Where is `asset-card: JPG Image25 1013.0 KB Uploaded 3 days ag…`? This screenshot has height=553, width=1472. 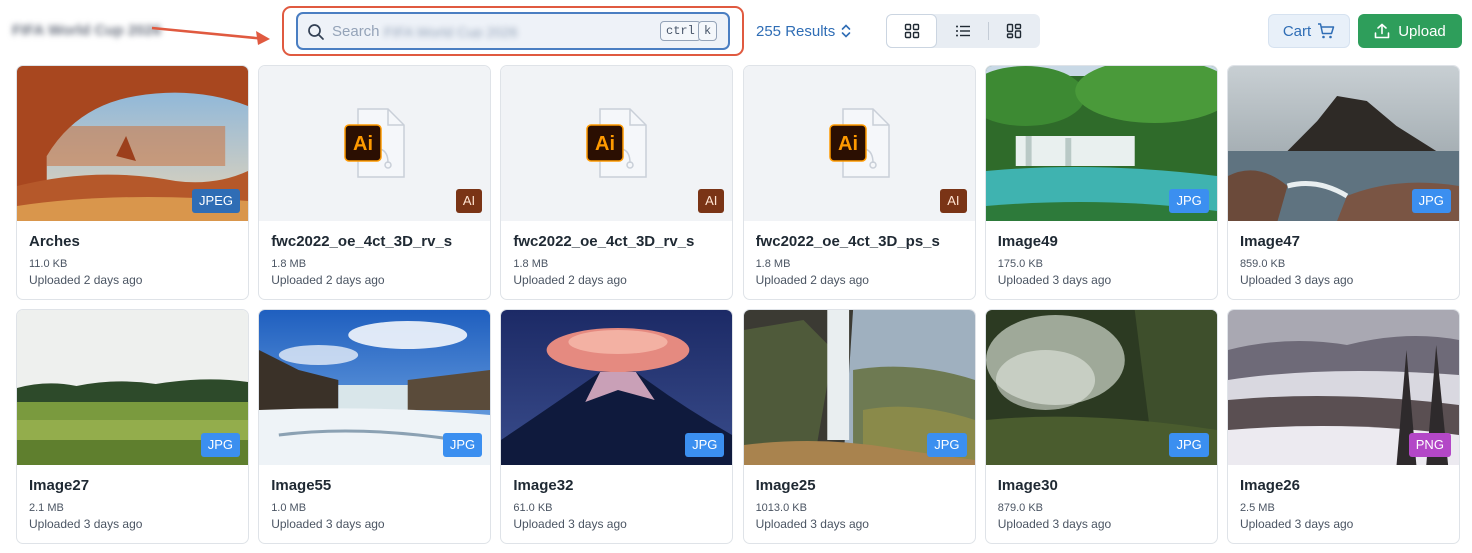
asset-card: JPG Image25 1013.0 KB Uploaded 3 days ag… is located at coordinates (859, 426).